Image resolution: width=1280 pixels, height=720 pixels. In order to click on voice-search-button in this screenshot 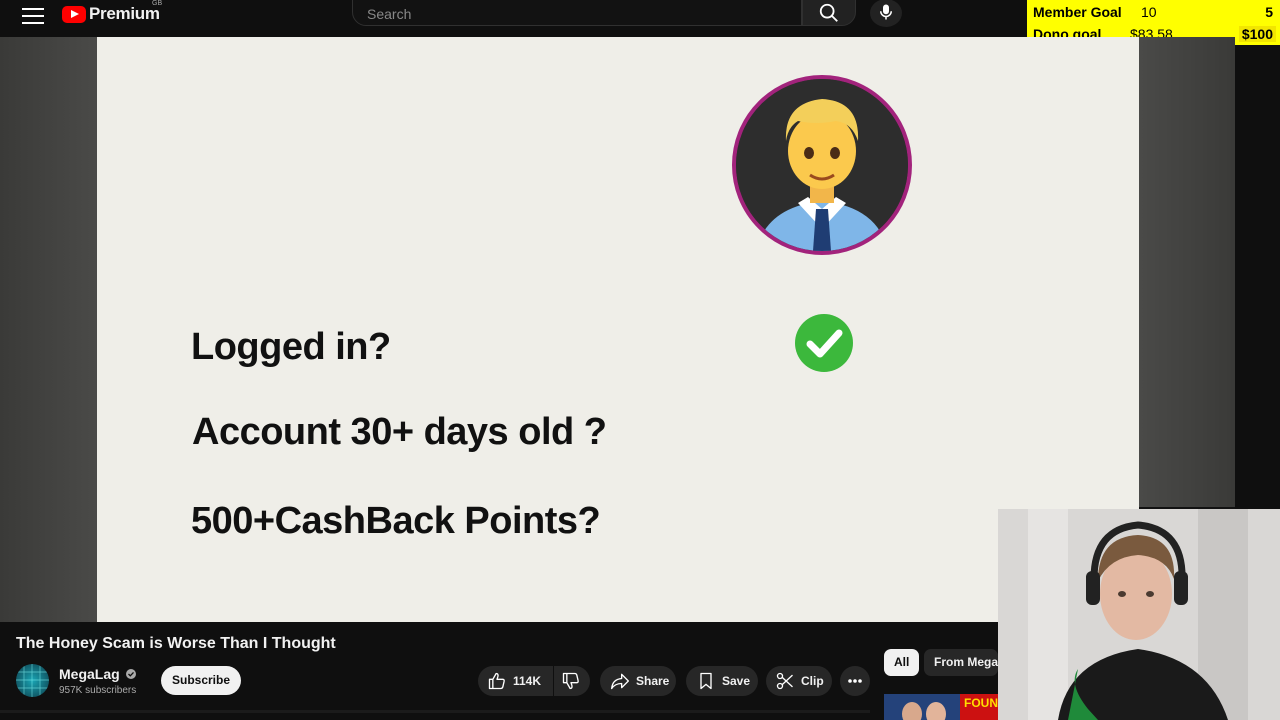, I will do `click(886, 13)`.